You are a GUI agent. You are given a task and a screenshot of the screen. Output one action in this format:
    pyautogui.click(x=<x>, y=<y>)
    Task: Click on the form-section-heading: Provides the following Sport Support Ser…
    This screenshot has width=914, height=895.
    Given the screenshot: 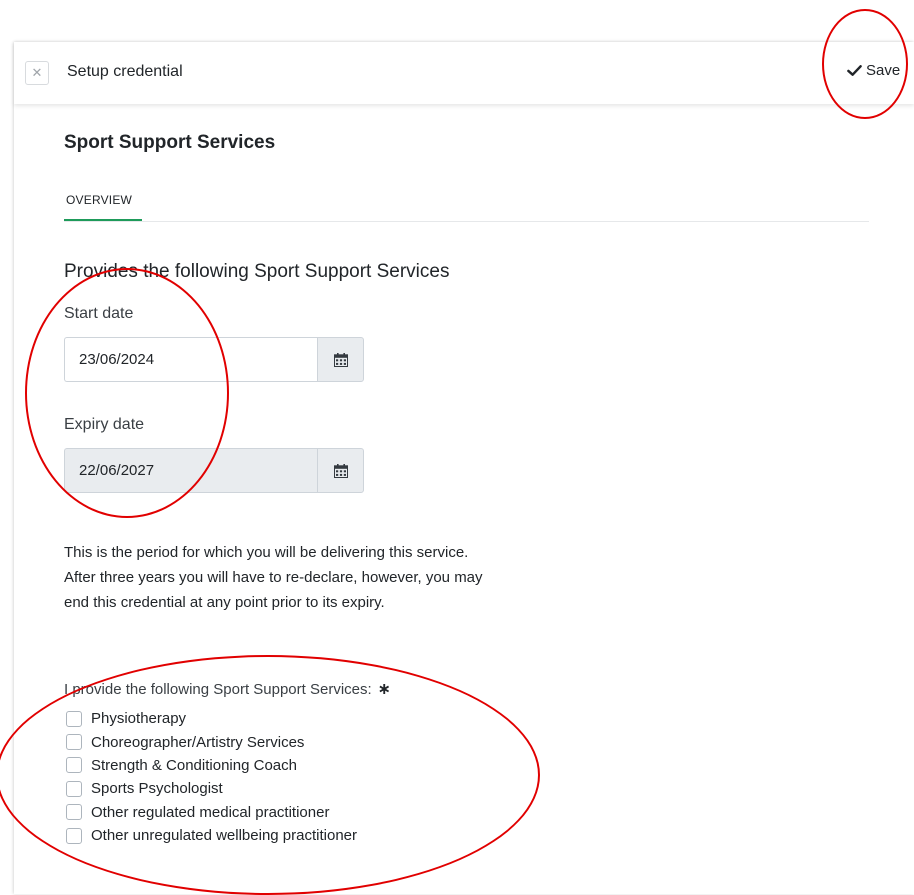 What is the action you would take?
    pyautogui.click(x=257, y=271)
    